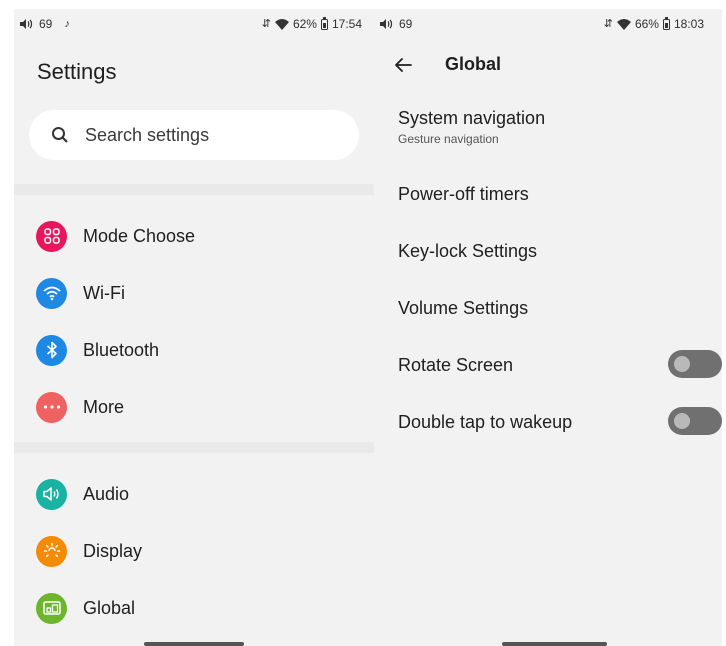 The image size is (726, 646). I want to click on battery-percent: 62%, so click(304, 24).